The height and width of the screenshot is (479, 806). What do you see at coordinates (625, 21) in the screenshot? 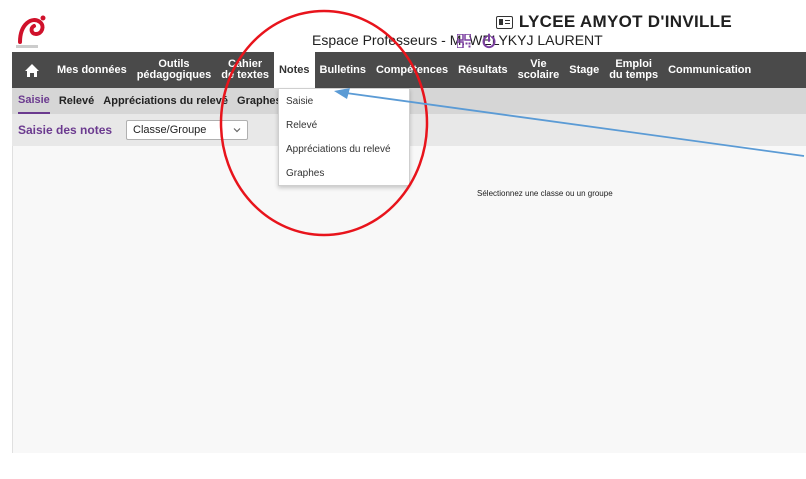
I see `school-name: LYCEE AMYOT D'INVILLE` at bounding box center [625, 21].